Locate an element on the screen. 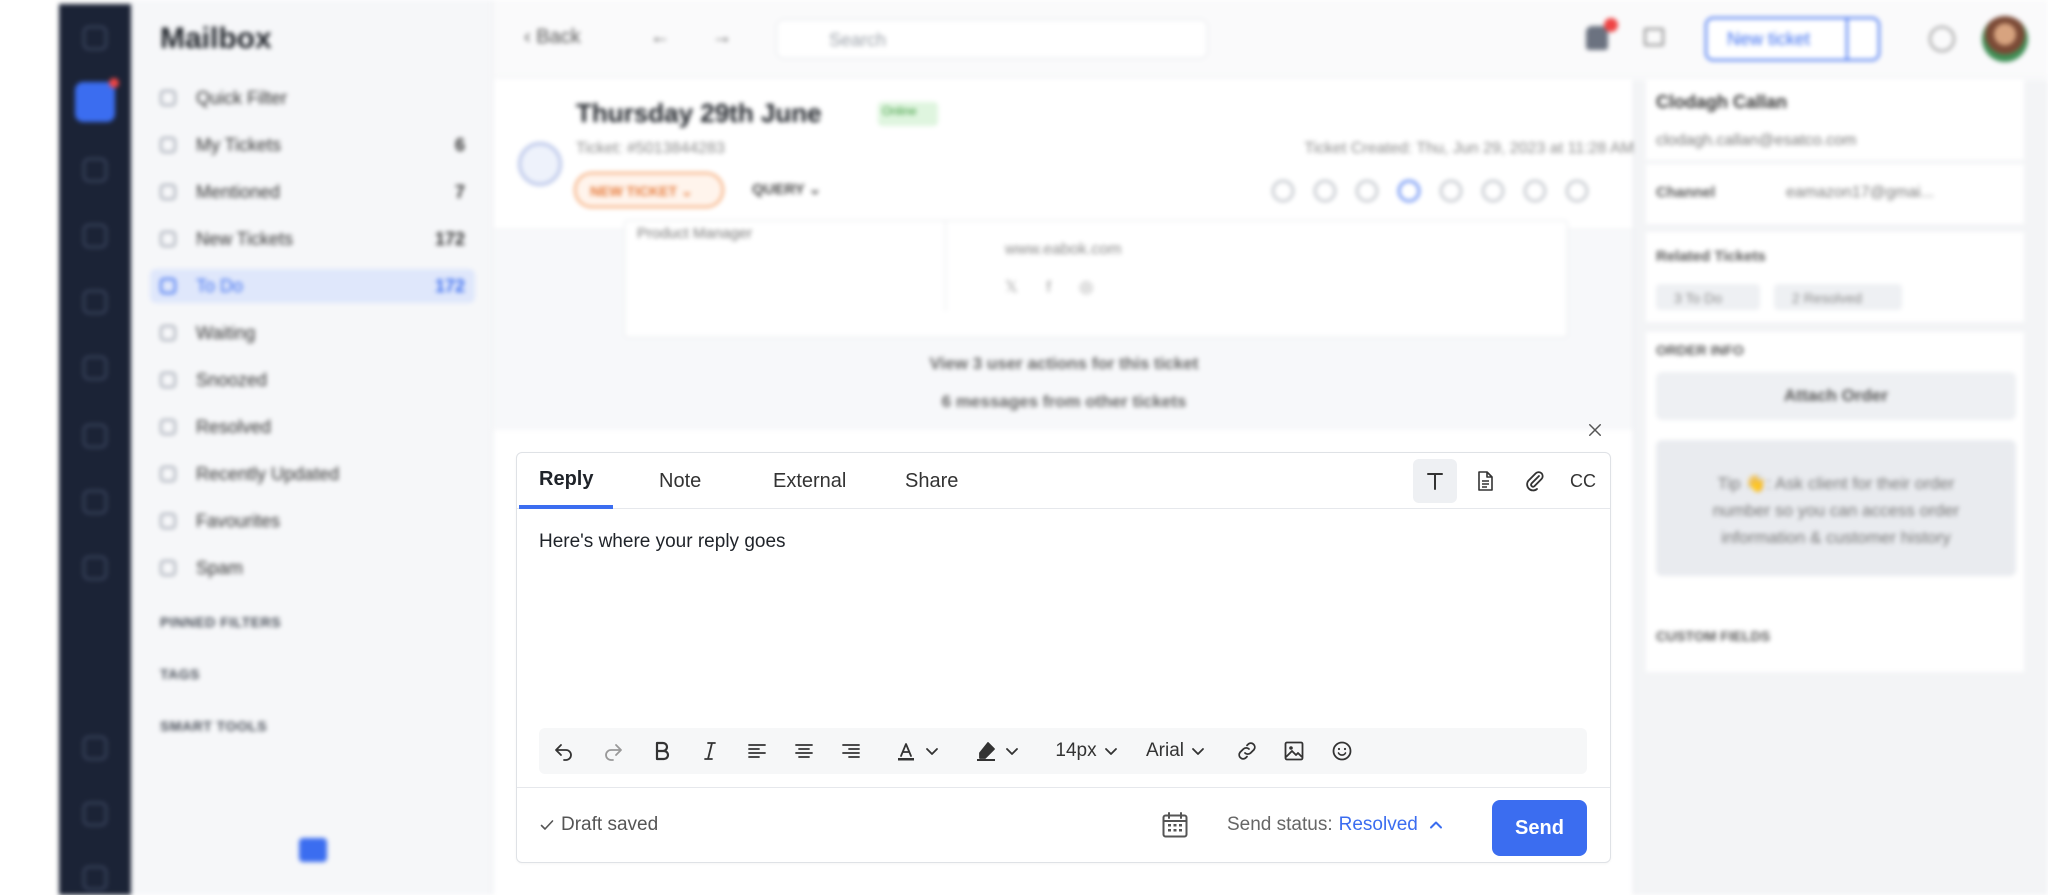  align-left-button is located at coordinates (757, 751).